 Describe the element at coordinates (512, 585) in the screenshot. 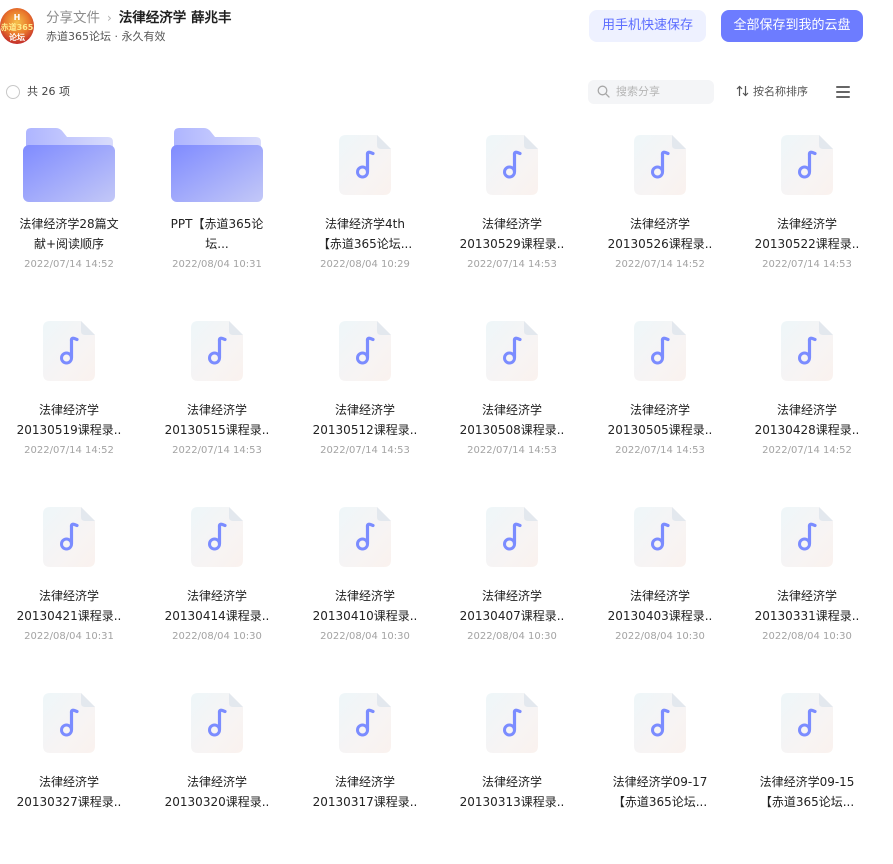

I see `file-item: 法律经济学 20130407课程录.. 2022/08/04 10:30` at that location.